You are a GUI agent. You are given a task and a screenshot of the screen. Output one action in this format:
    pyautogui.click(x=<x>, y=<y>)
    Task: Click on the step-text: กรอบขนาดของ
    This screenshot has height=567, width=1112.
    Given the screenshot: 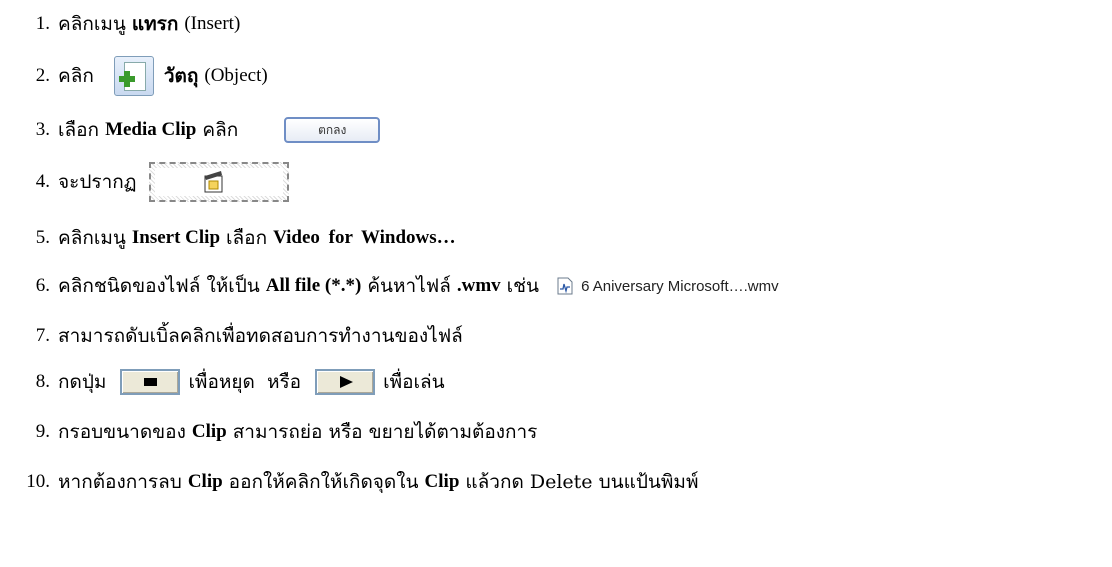 What is the action you would take?
    pyautogui.click(x=122, y=432)
    